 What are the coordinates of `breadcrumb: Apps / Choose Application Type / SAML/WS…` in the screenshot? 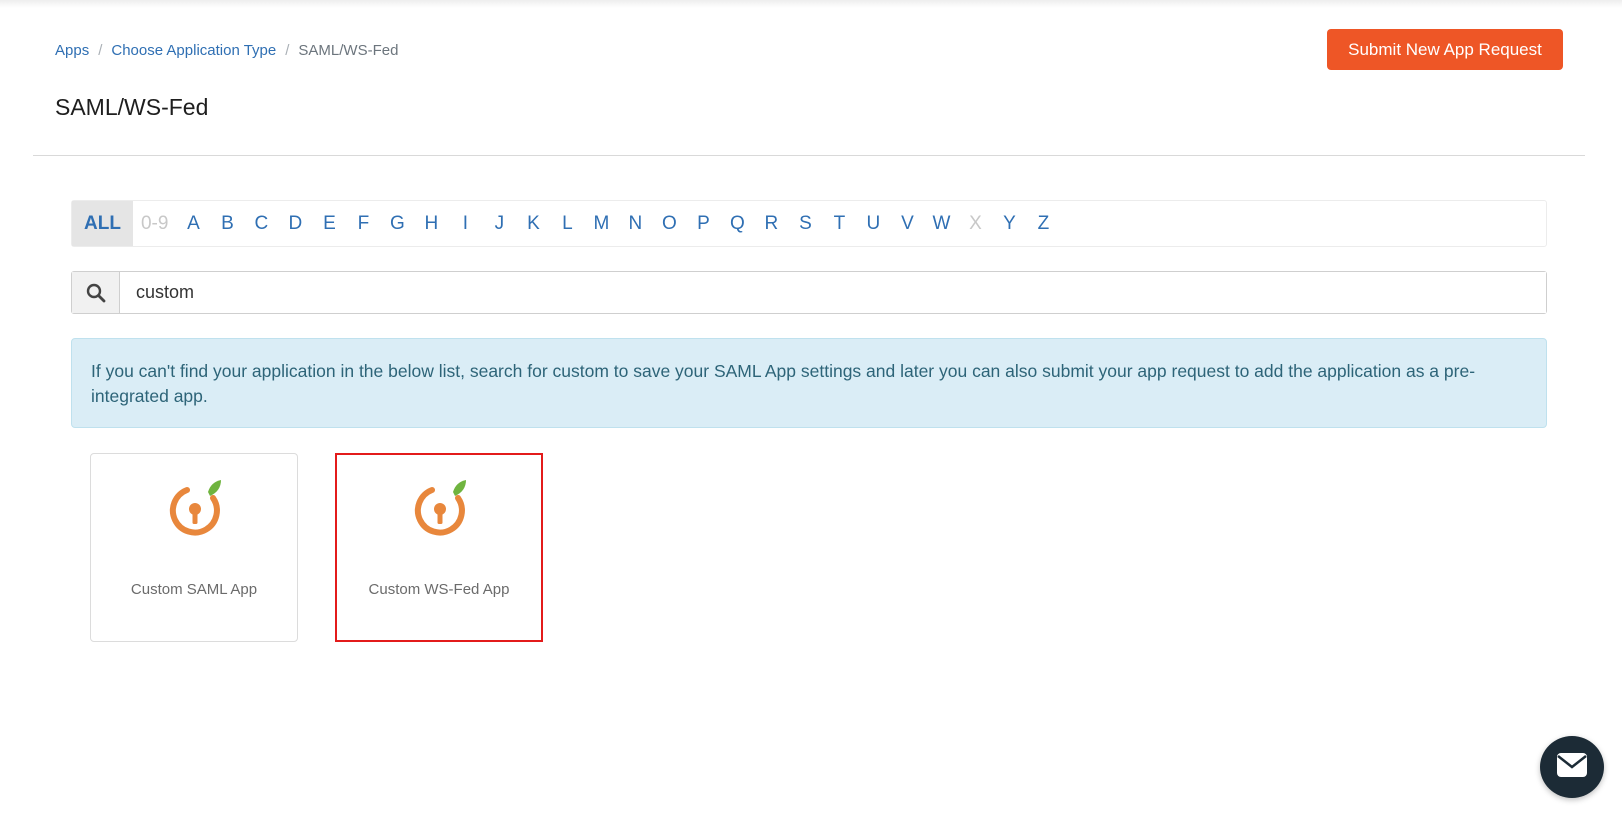 It's located at (226, 50).